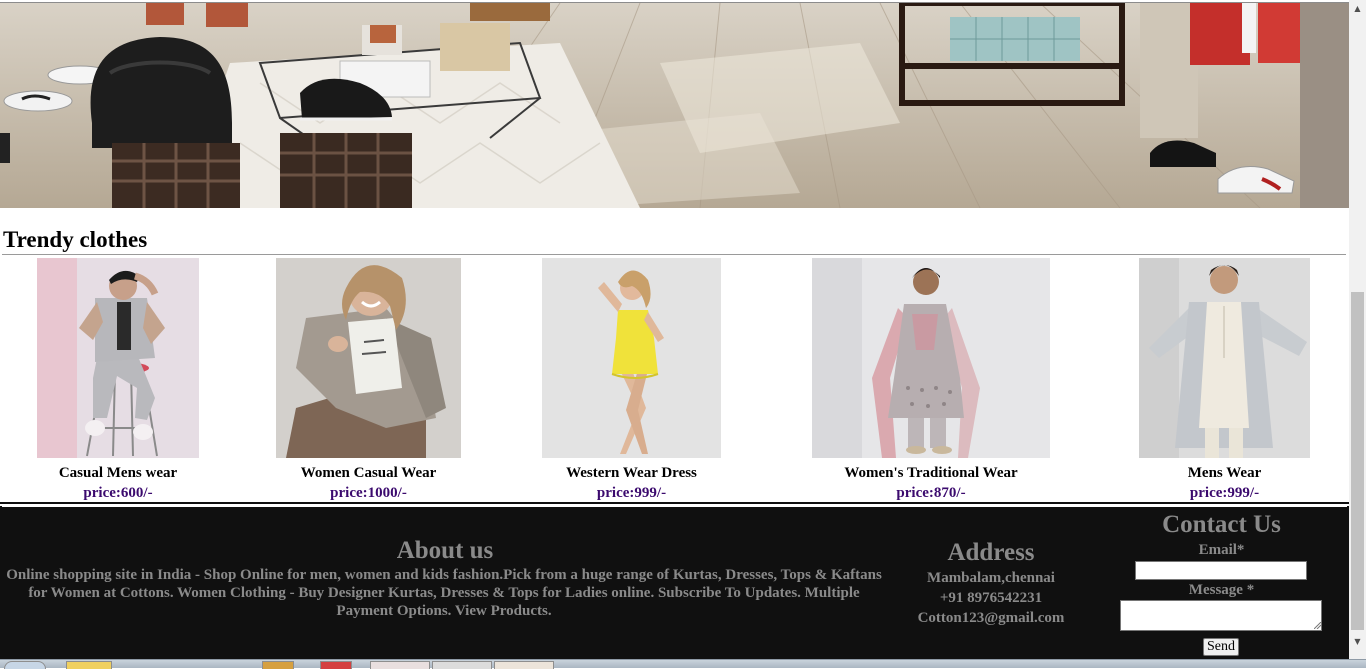 The height and width of the screenshot is (669, 1366). Describe the element at coordinates (1357, 8) in the screenshot. I see `scroll-up-icon: ▲` at that location.